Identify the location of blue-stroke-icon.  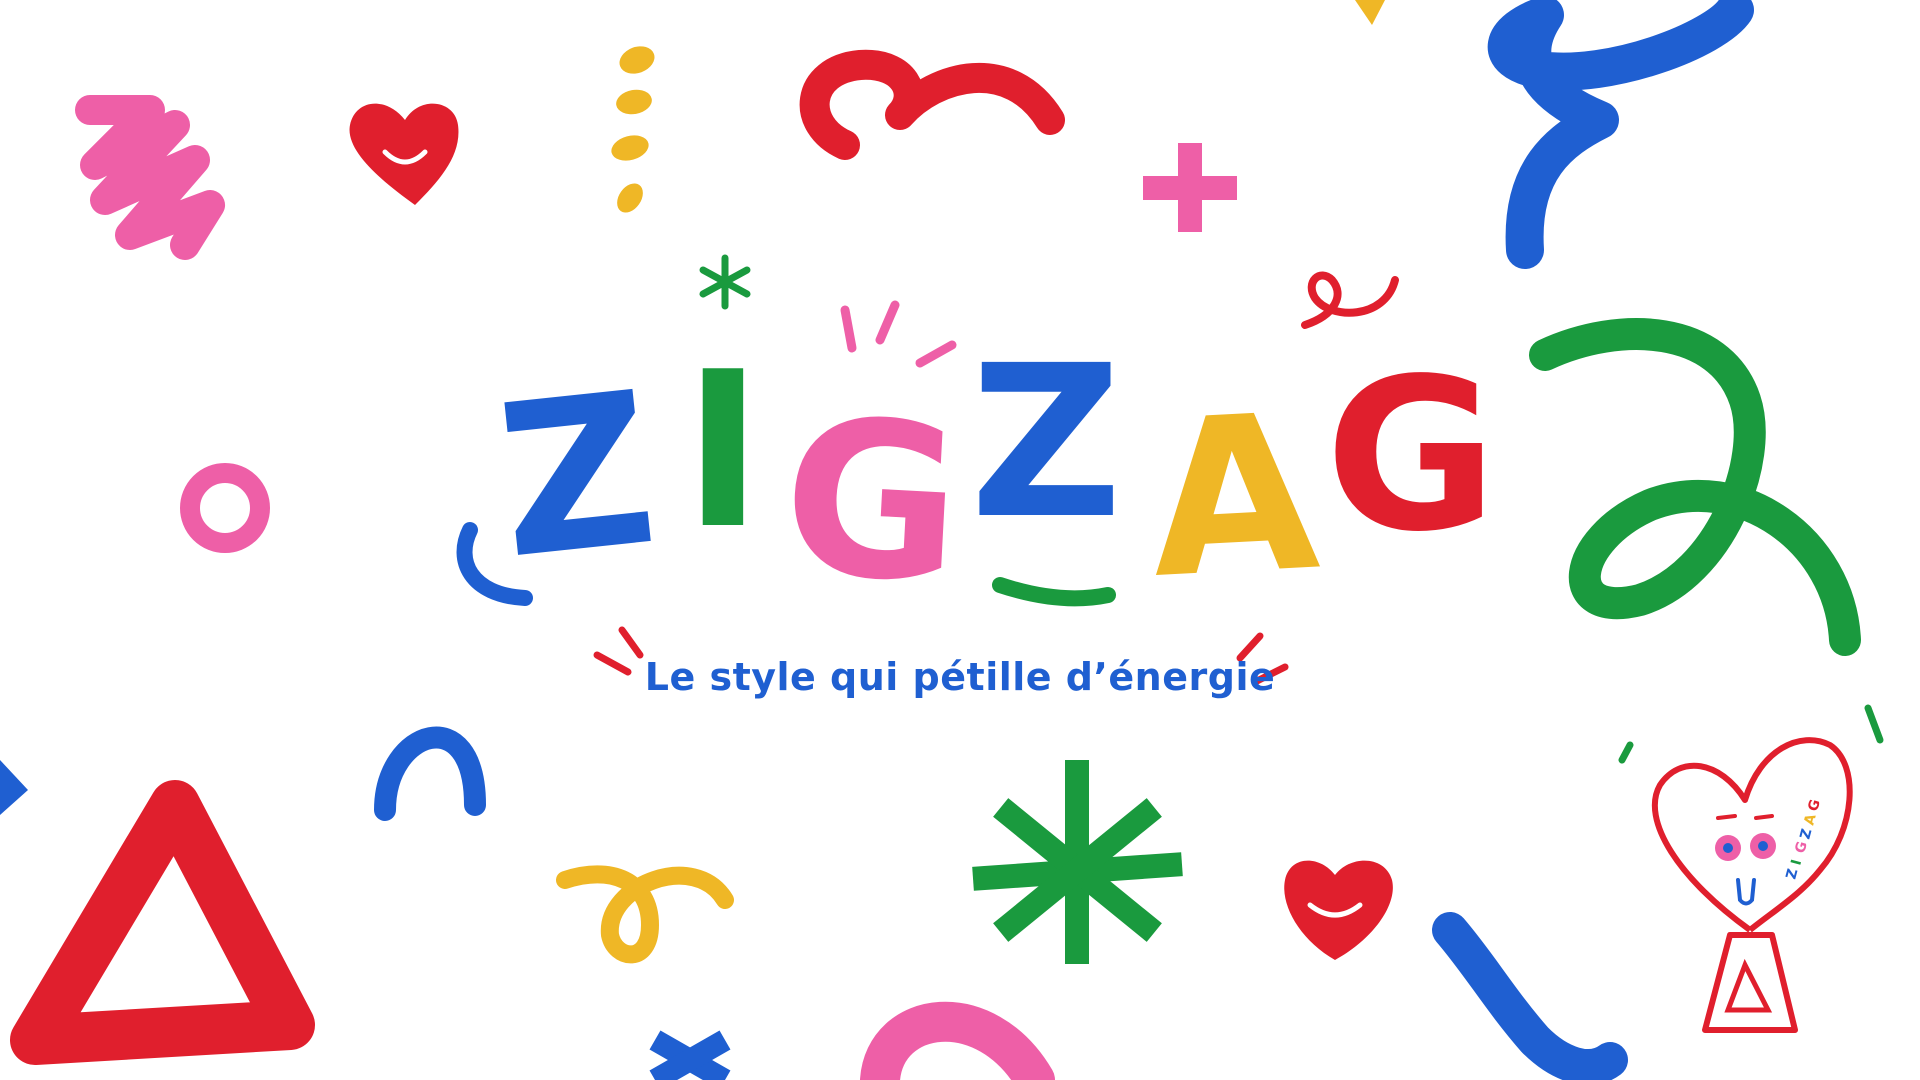
(1530, 996).